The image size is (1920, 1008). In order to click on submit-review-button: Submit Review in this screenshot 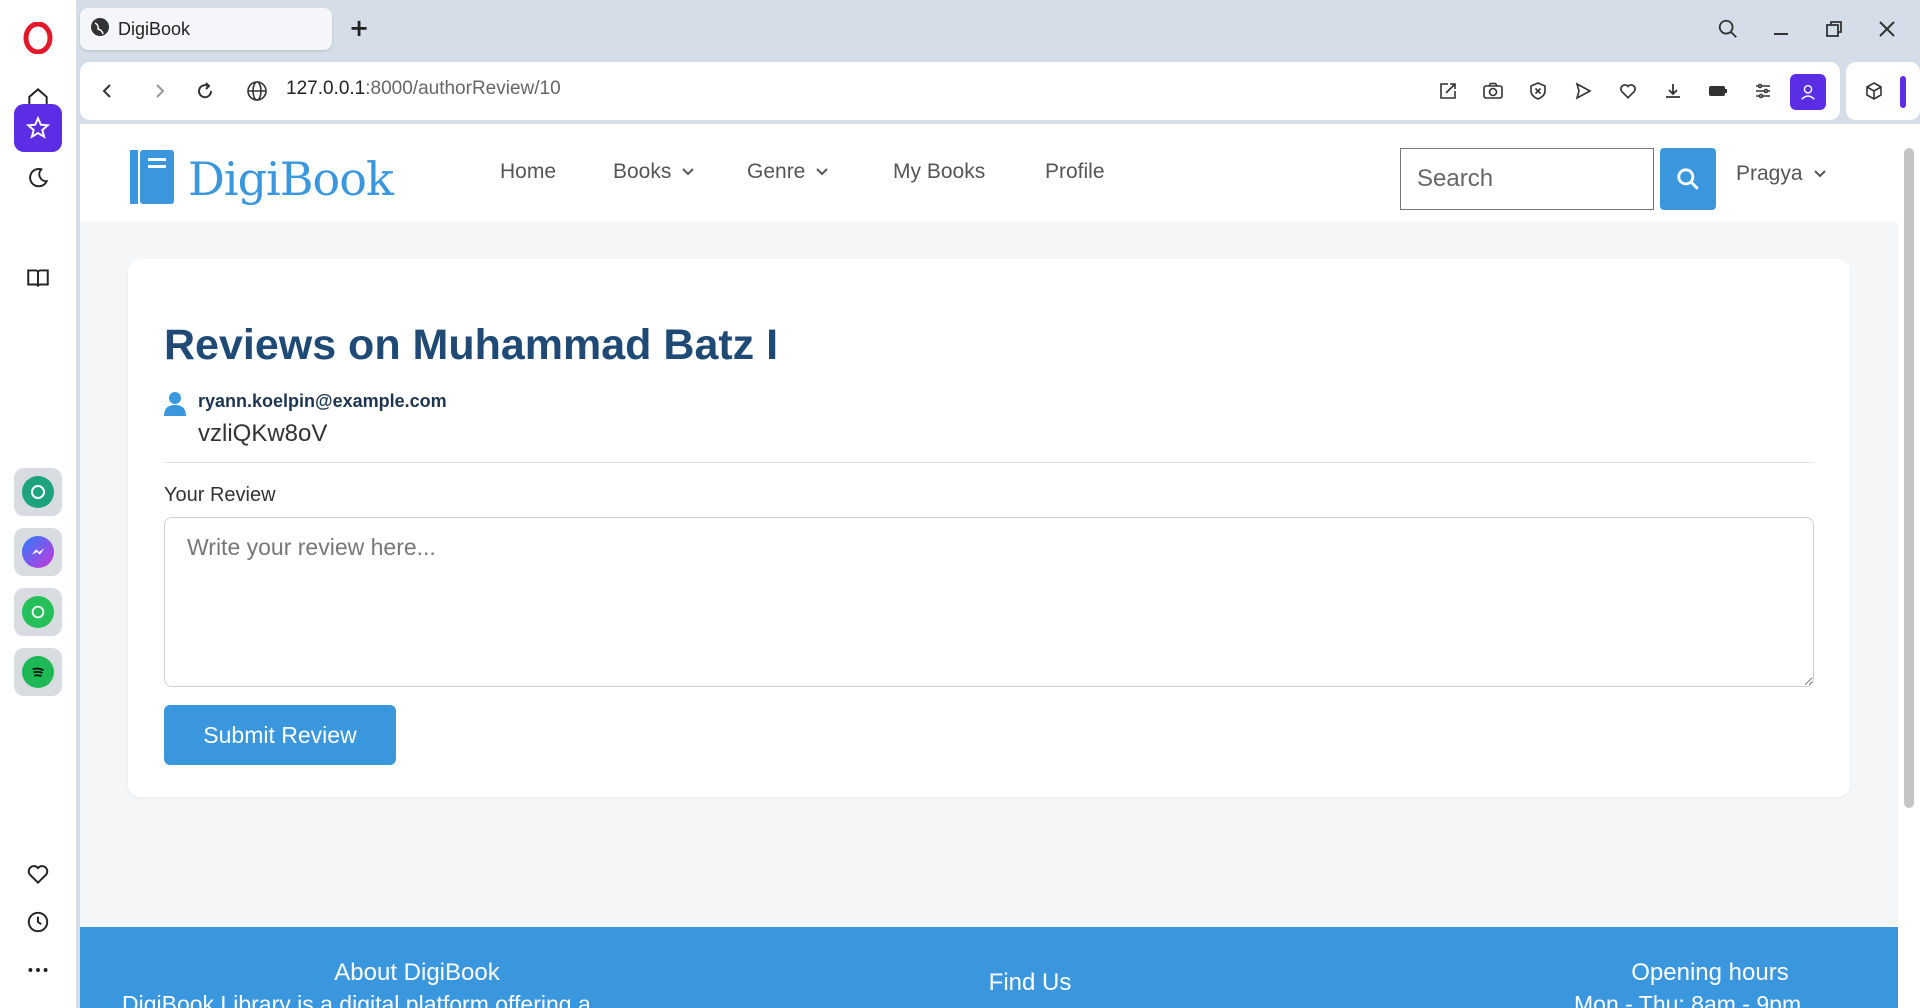, I will do `click(280, 735)`.